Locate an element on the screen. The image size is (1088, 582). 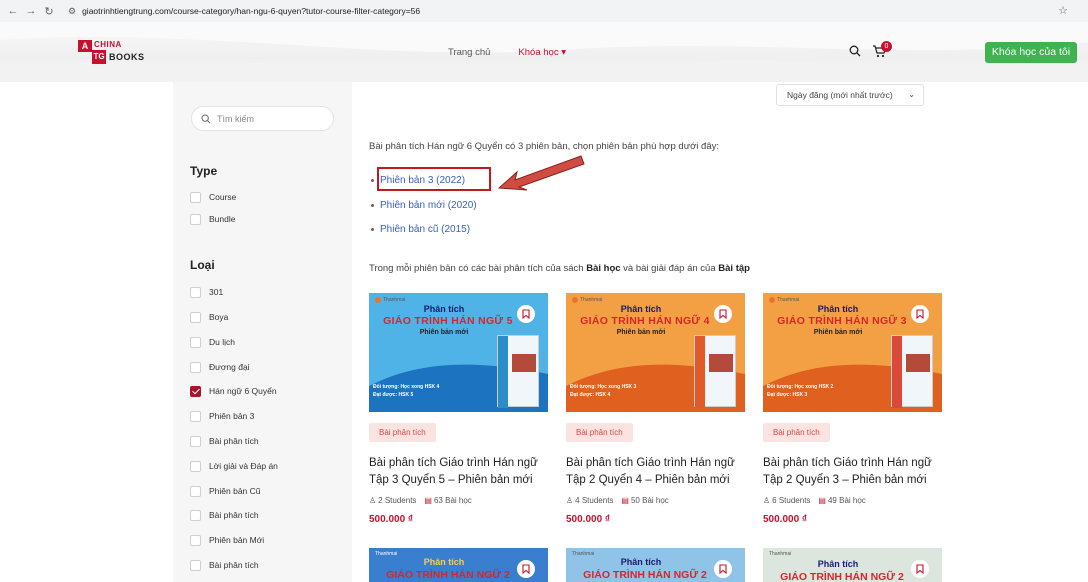
desc-bold-2: Bài tập is located at coordinates (734, 268).